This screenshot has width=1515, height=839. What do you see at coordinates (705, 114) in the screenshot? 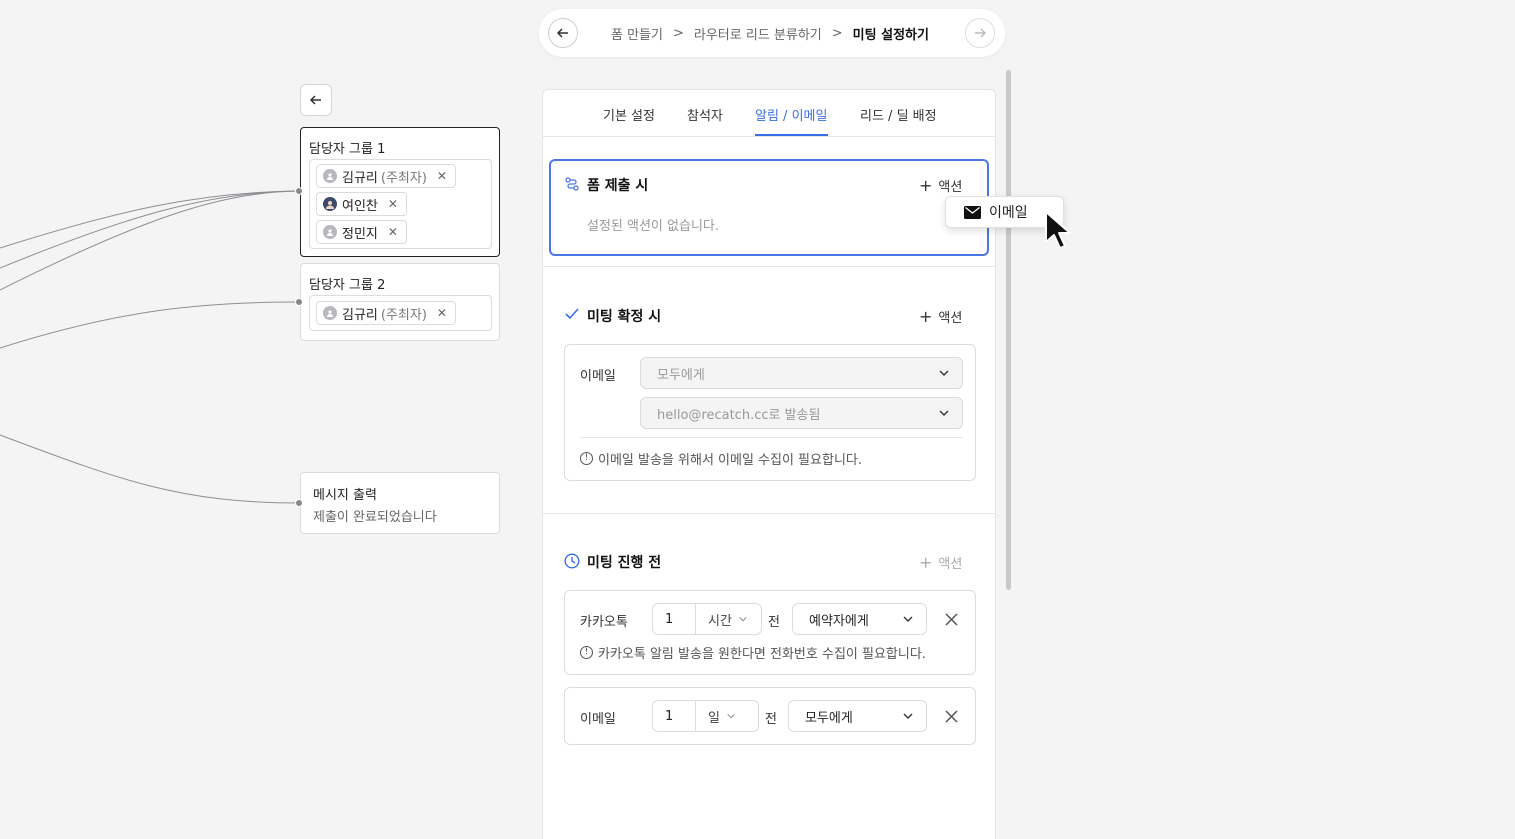
I see `tab-attendees: 참석자` at bounding box center [705, 114].